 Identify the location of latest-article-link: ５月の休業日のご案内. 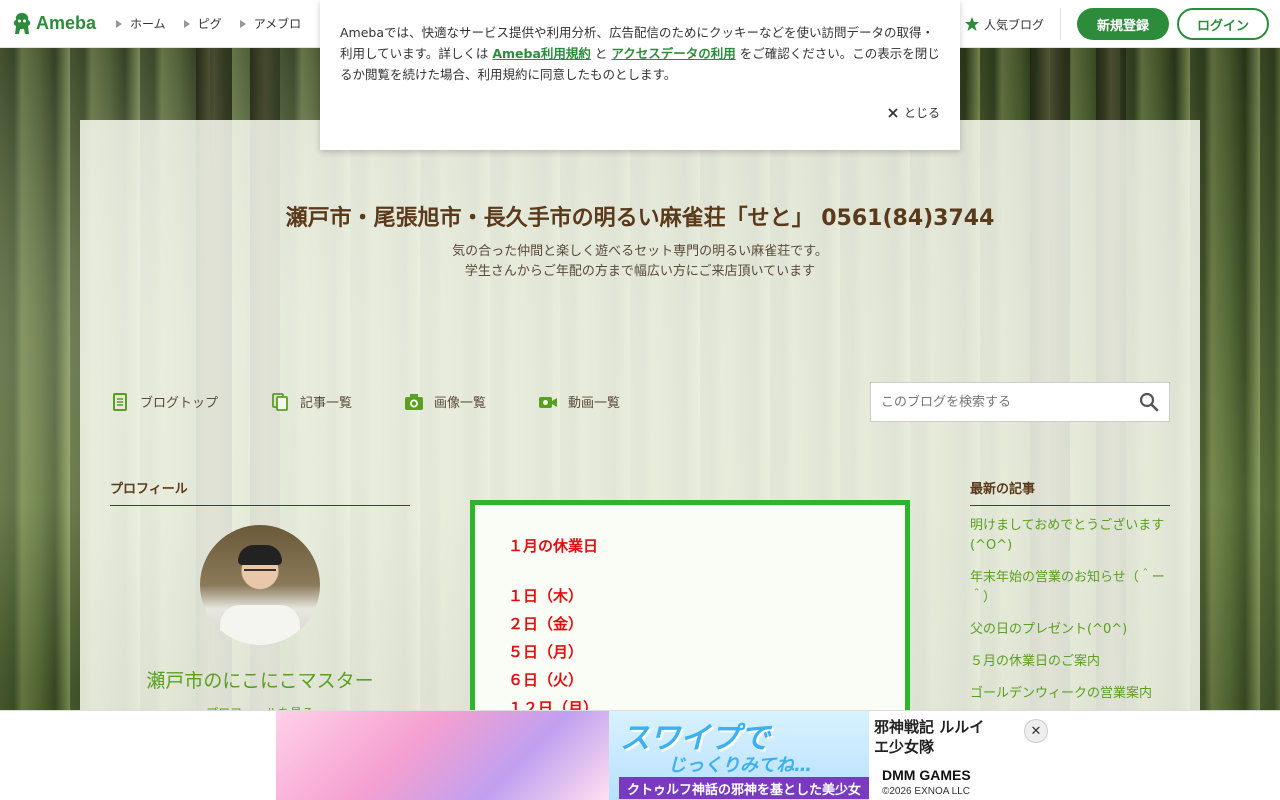
(1070, 662).